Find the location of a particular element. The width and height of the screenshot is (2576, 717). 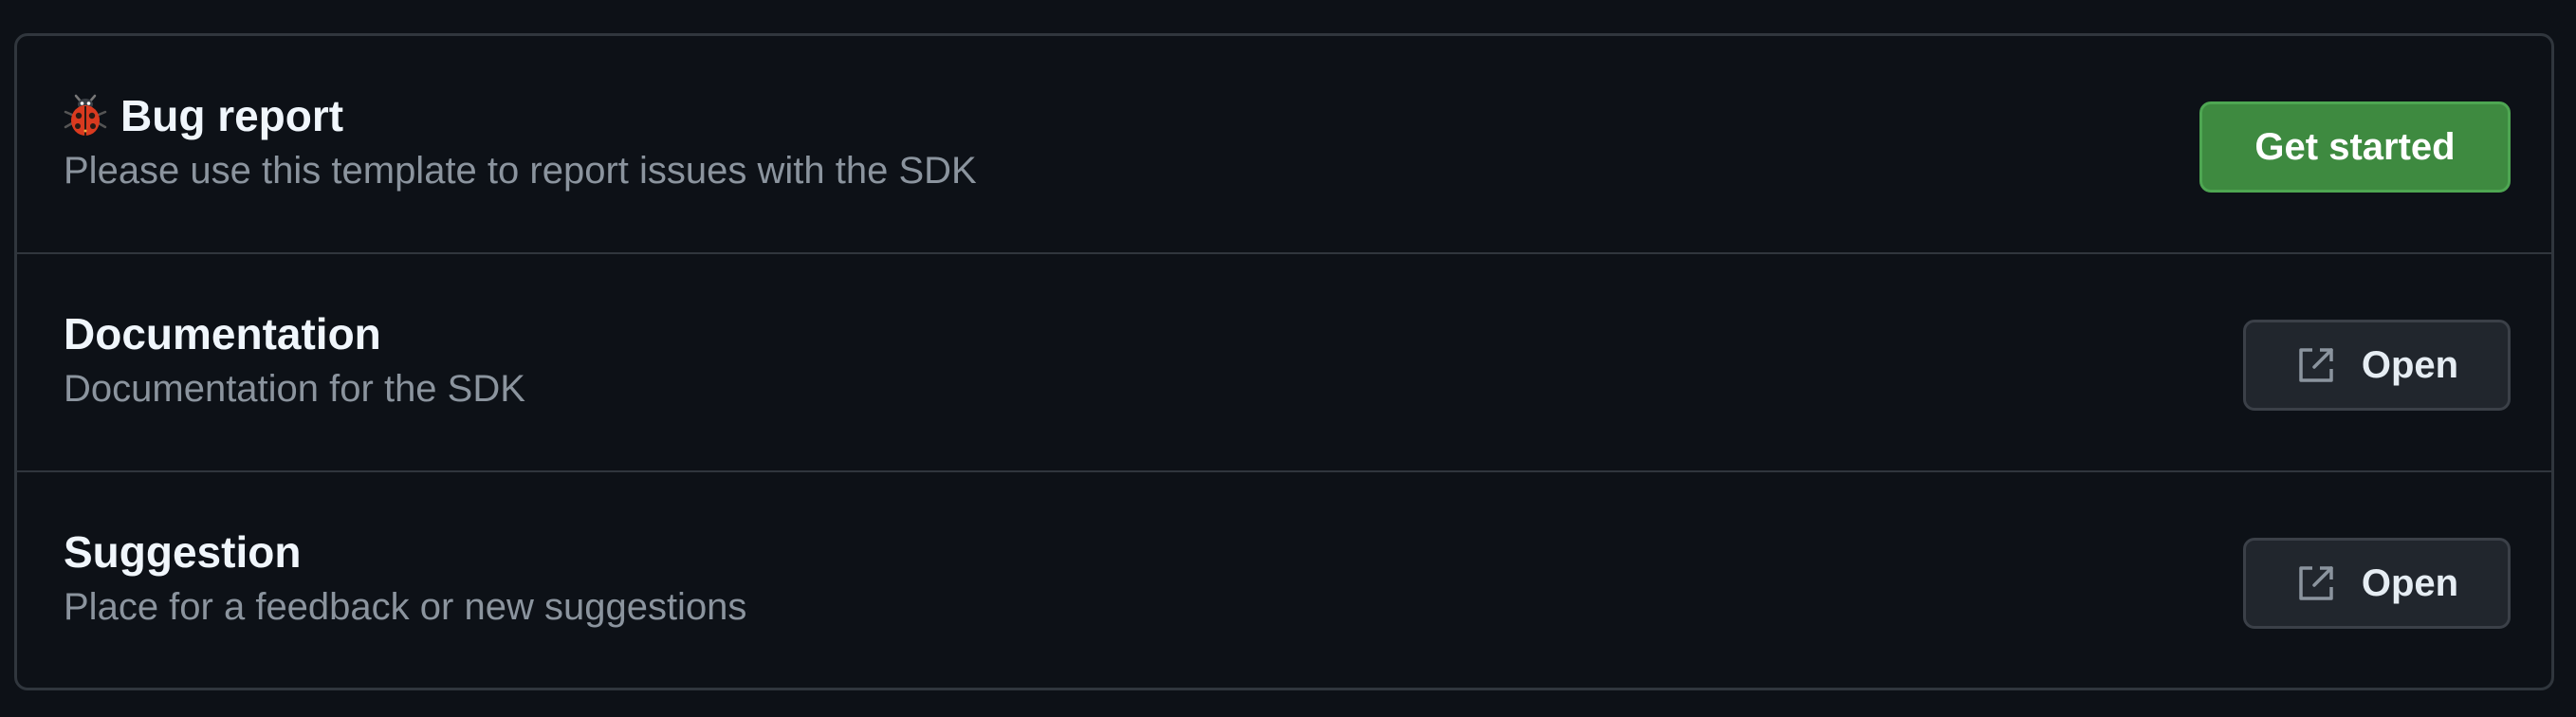

button-label: Get started is located at coordinates (2355, 147).